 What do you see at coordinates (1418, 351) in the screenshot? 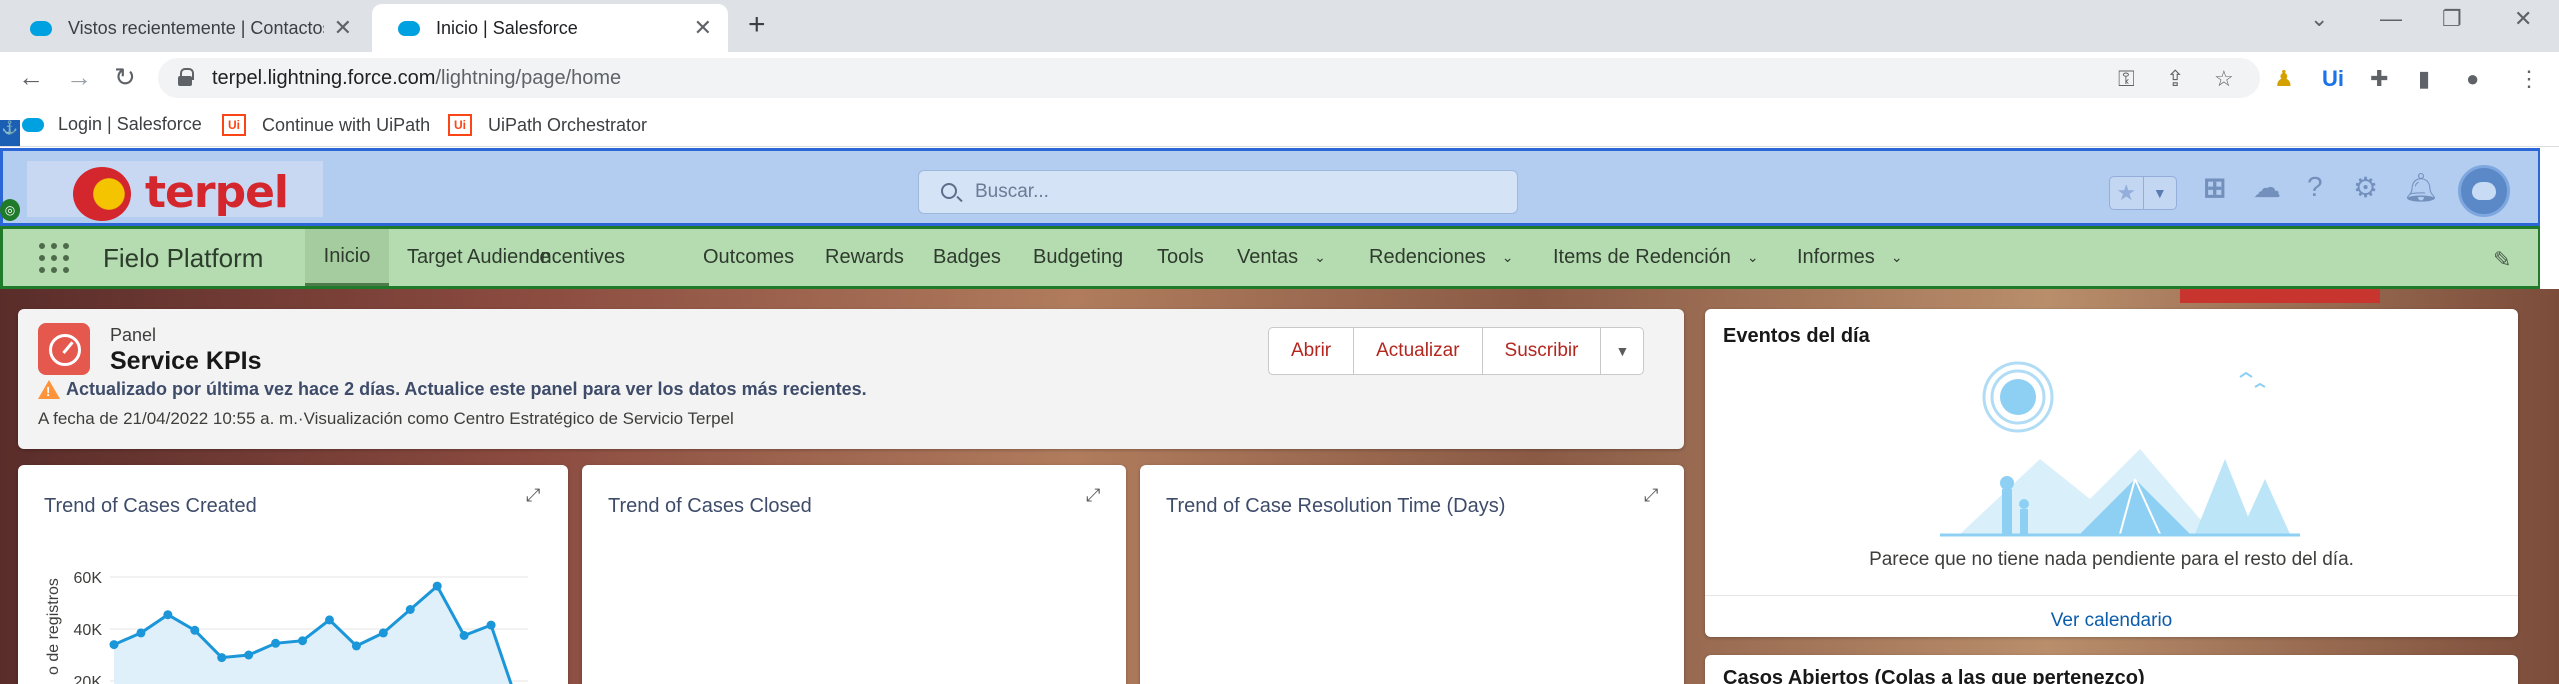
I see `refresh-button: Actualizar` at bounding box center [1418, 351].